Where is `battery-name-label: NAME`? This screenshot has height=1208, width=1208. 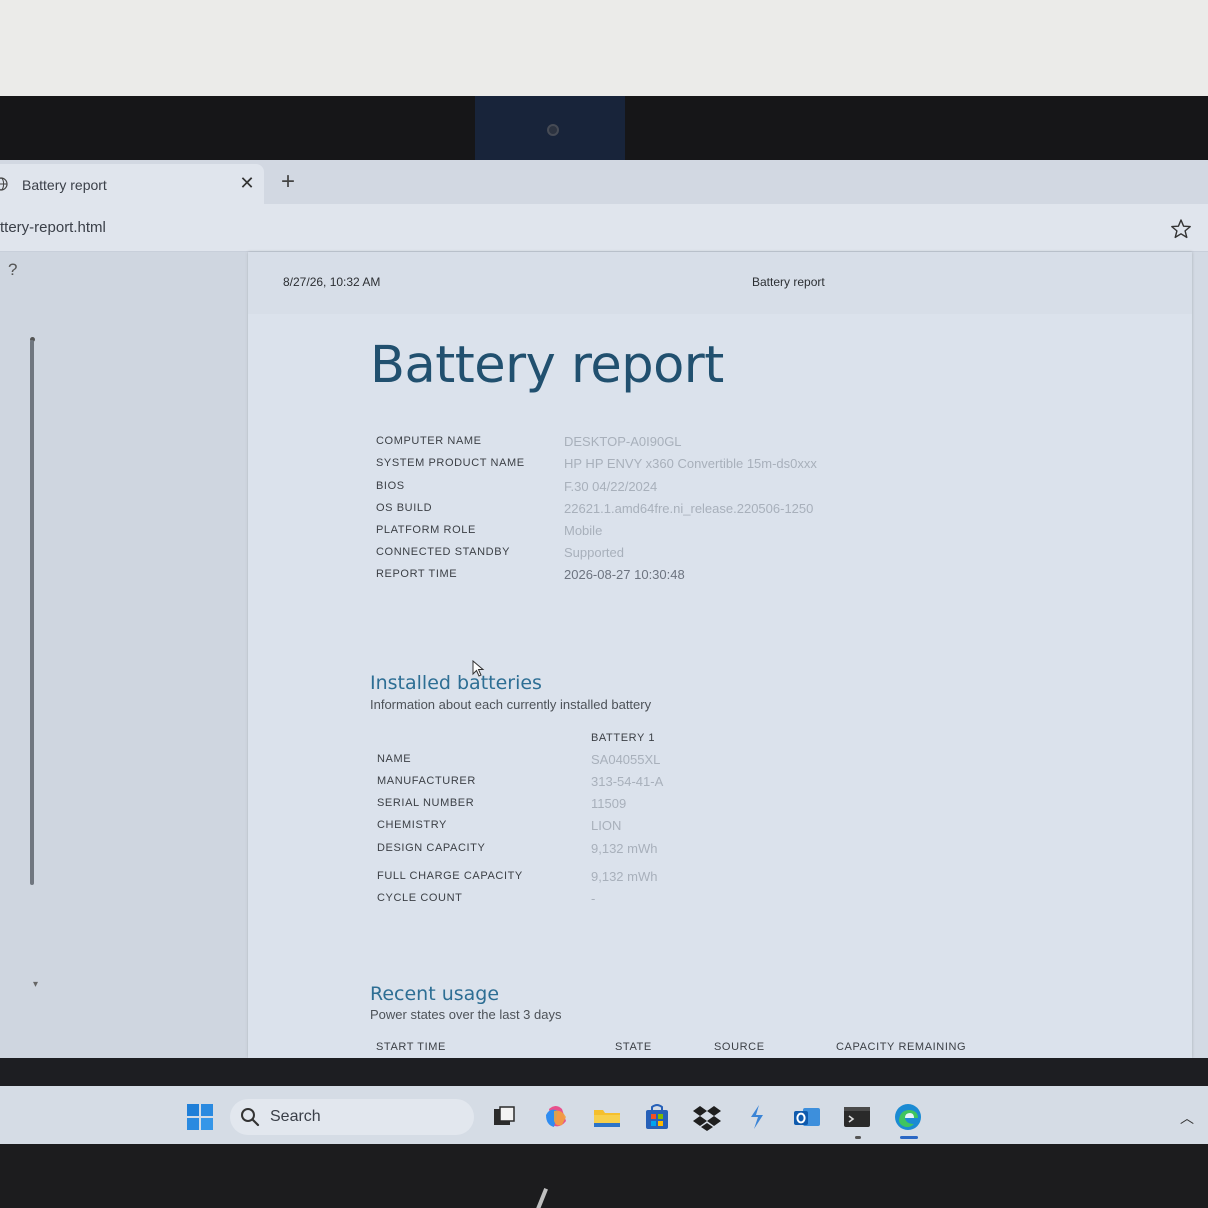
battery-name-label: NAME is located at coordinates (394, 759).